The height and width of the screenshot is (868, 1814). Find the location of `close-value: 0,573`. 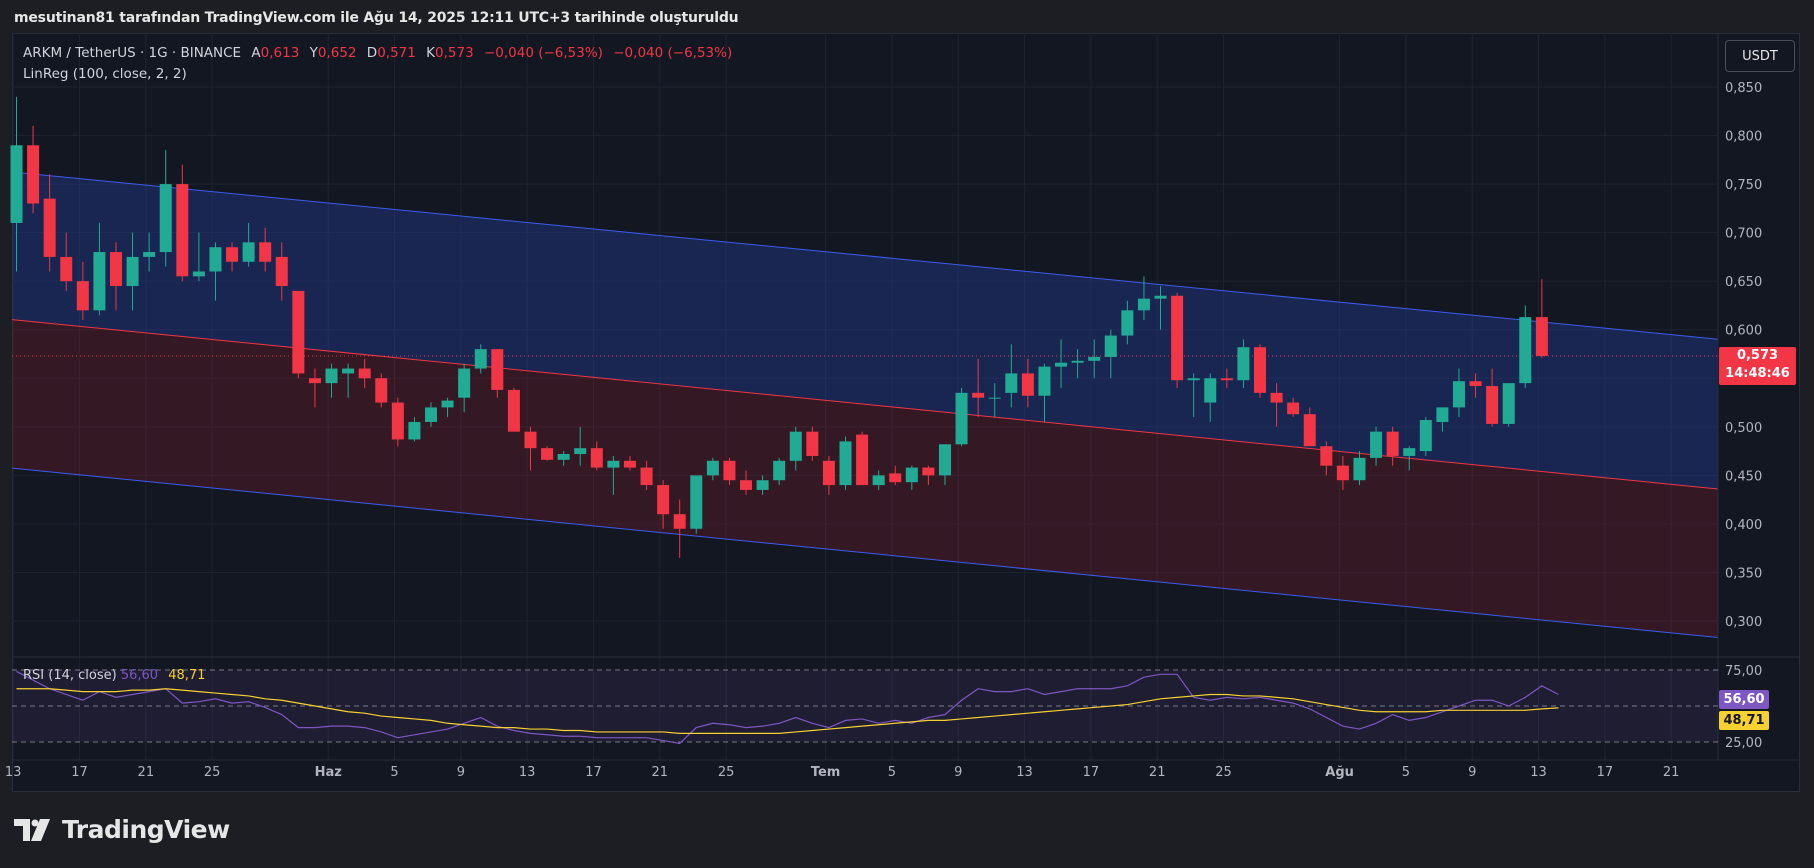

close-value: 0,573 is located at coordinates (454, 53).